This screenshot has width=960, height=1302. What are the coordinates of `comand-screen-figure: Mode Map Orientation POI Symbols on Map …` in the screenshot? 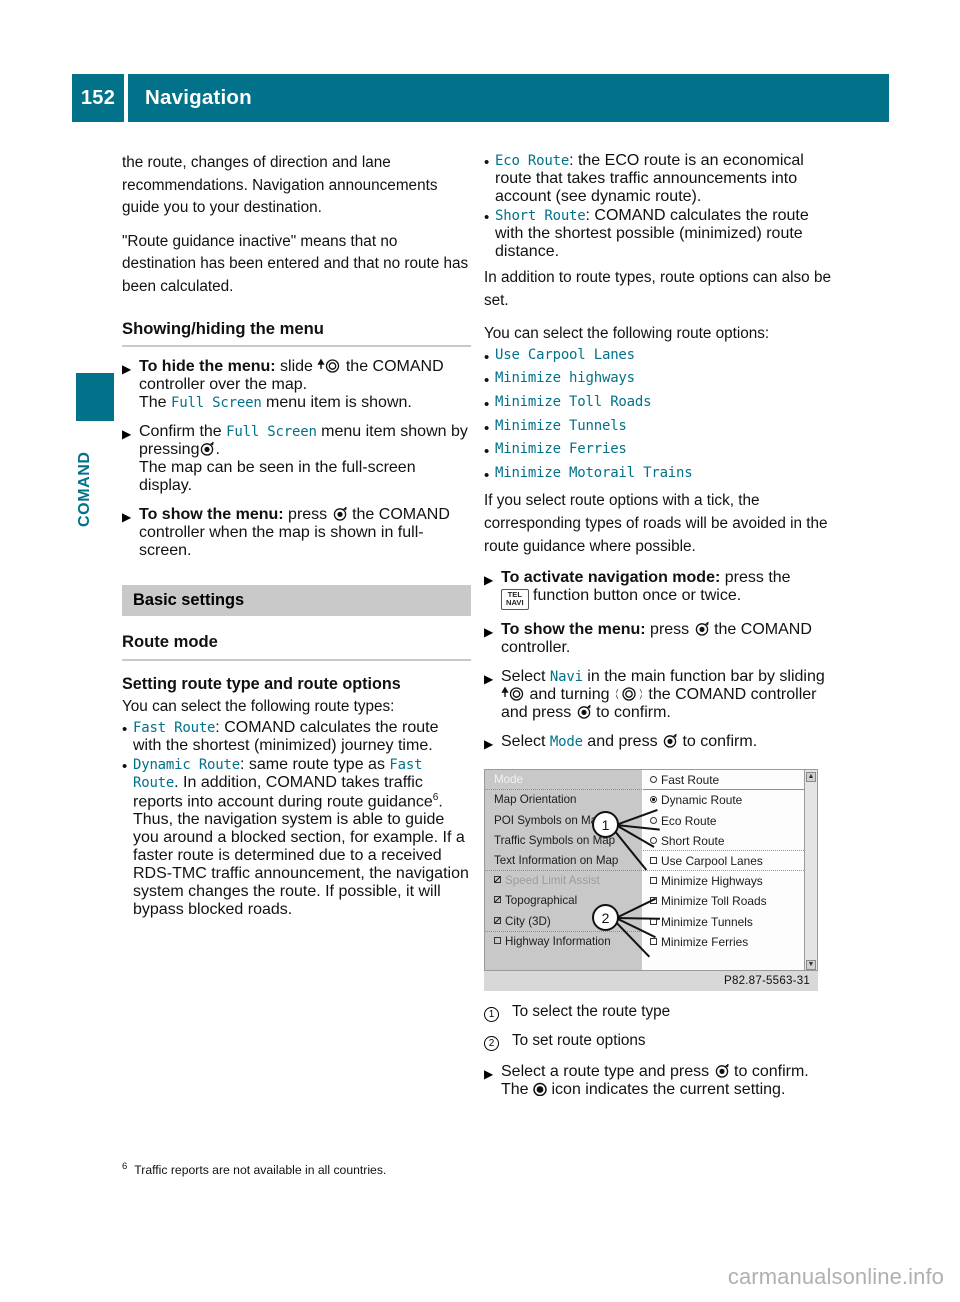 It's located at (651, 880).